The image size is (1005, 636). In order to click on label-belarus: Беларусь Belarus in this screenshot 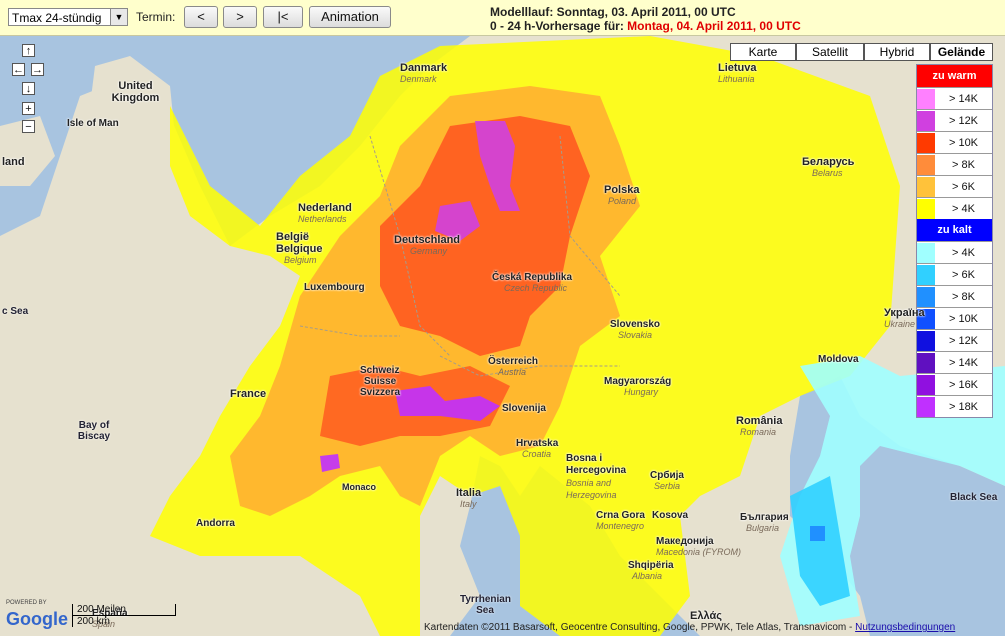, I will do `click(828, 167)`.